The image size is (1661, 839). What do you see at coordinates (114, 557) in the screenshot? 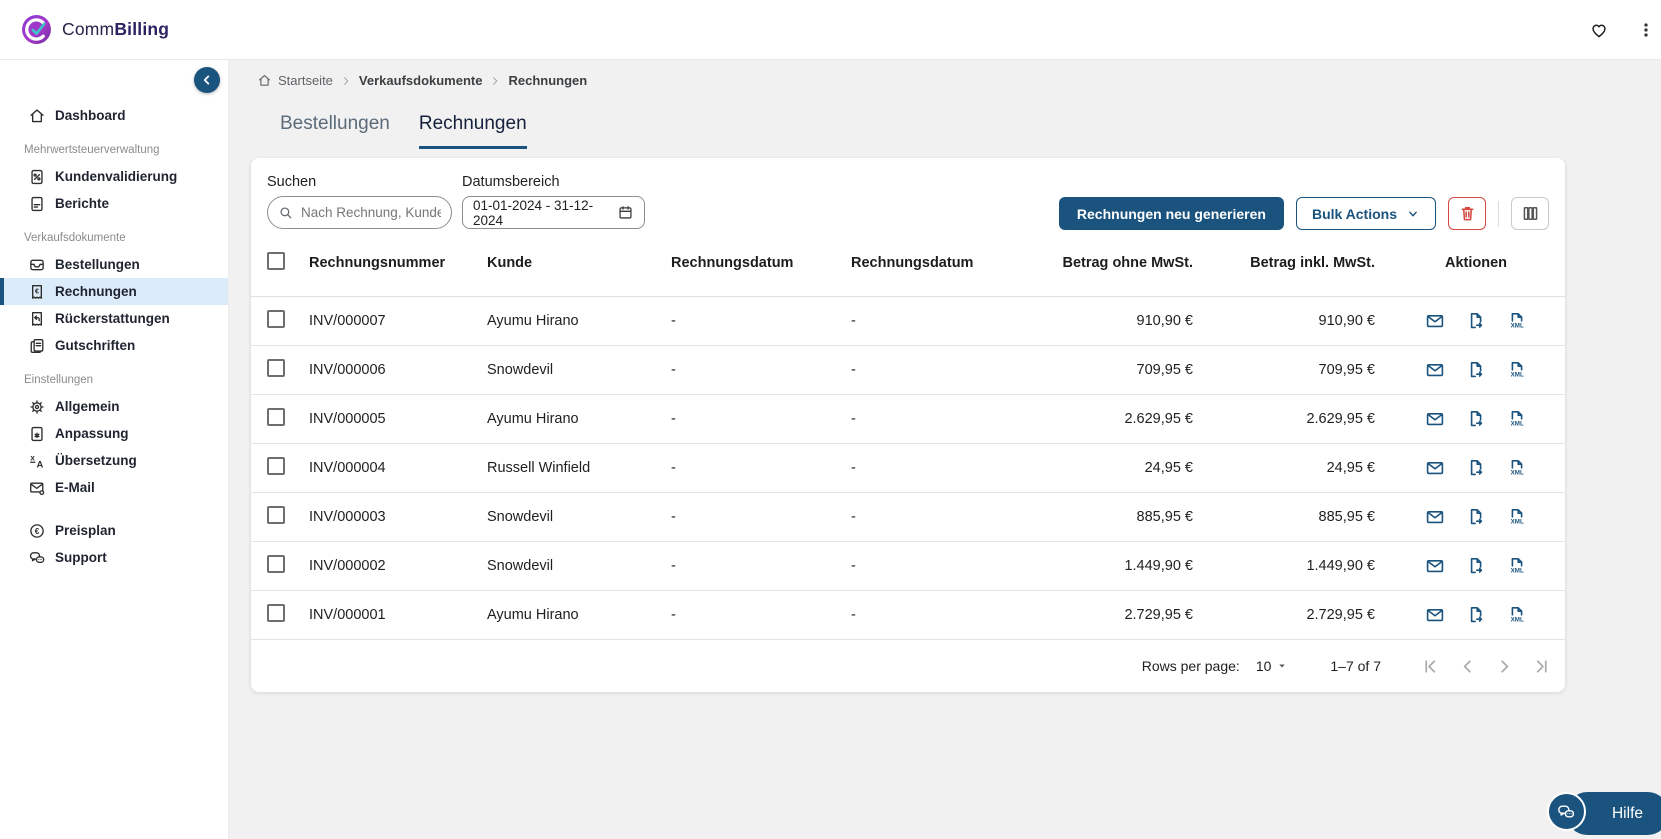
I see `sidebar-item-support: Support` at bounding box center [114, 557].